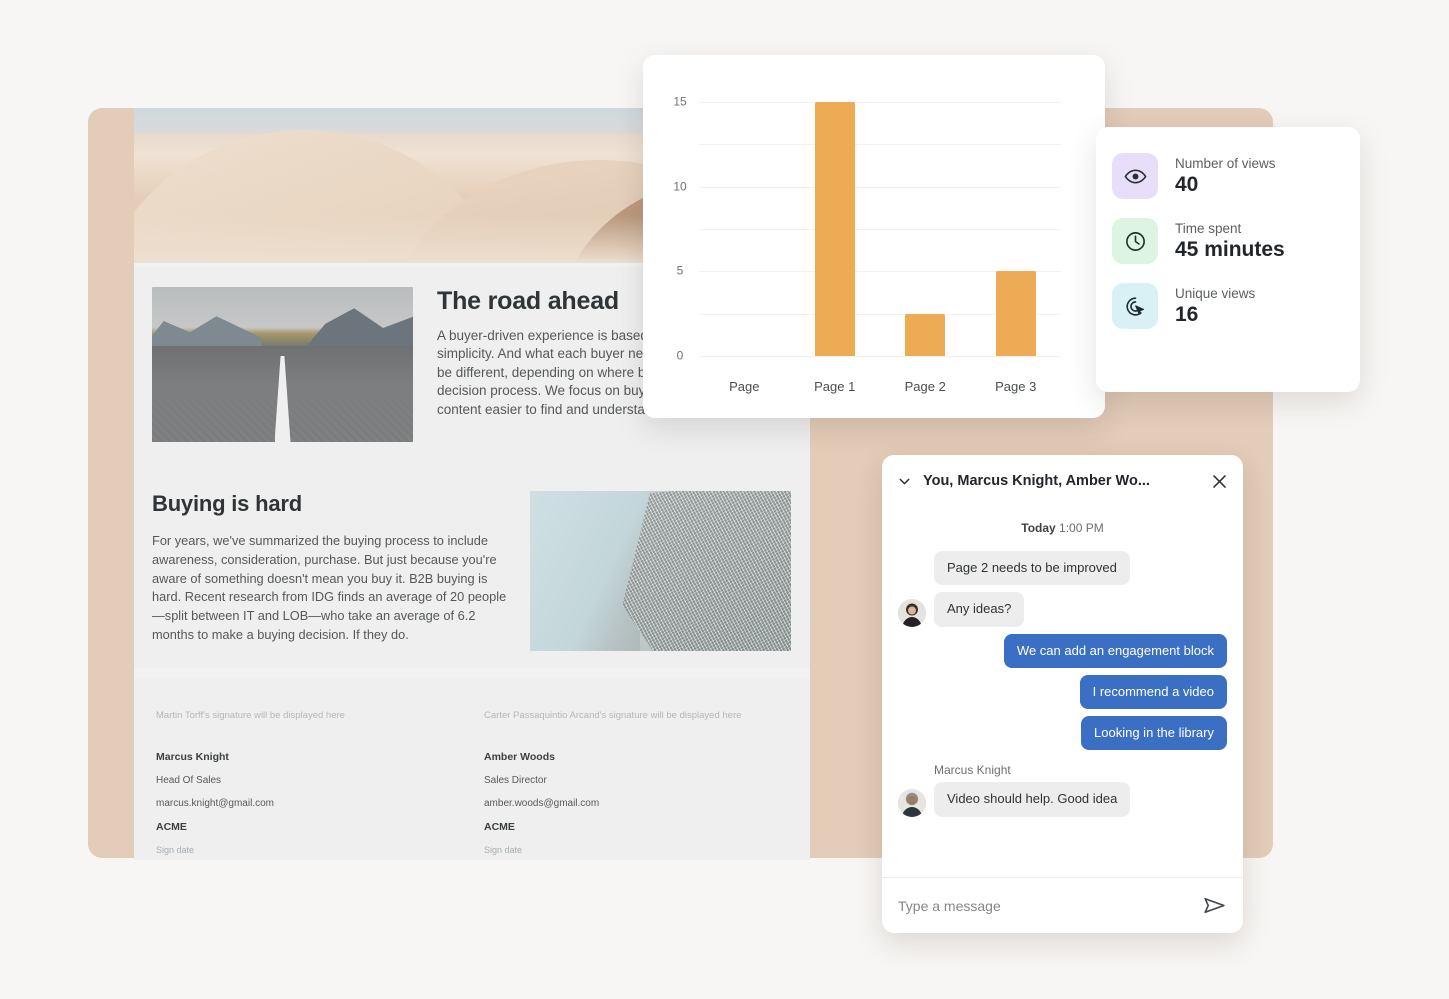 Image resolution: width=1449 pixels, height=999 pixels. I want to click on road-image, so click(282, 364).